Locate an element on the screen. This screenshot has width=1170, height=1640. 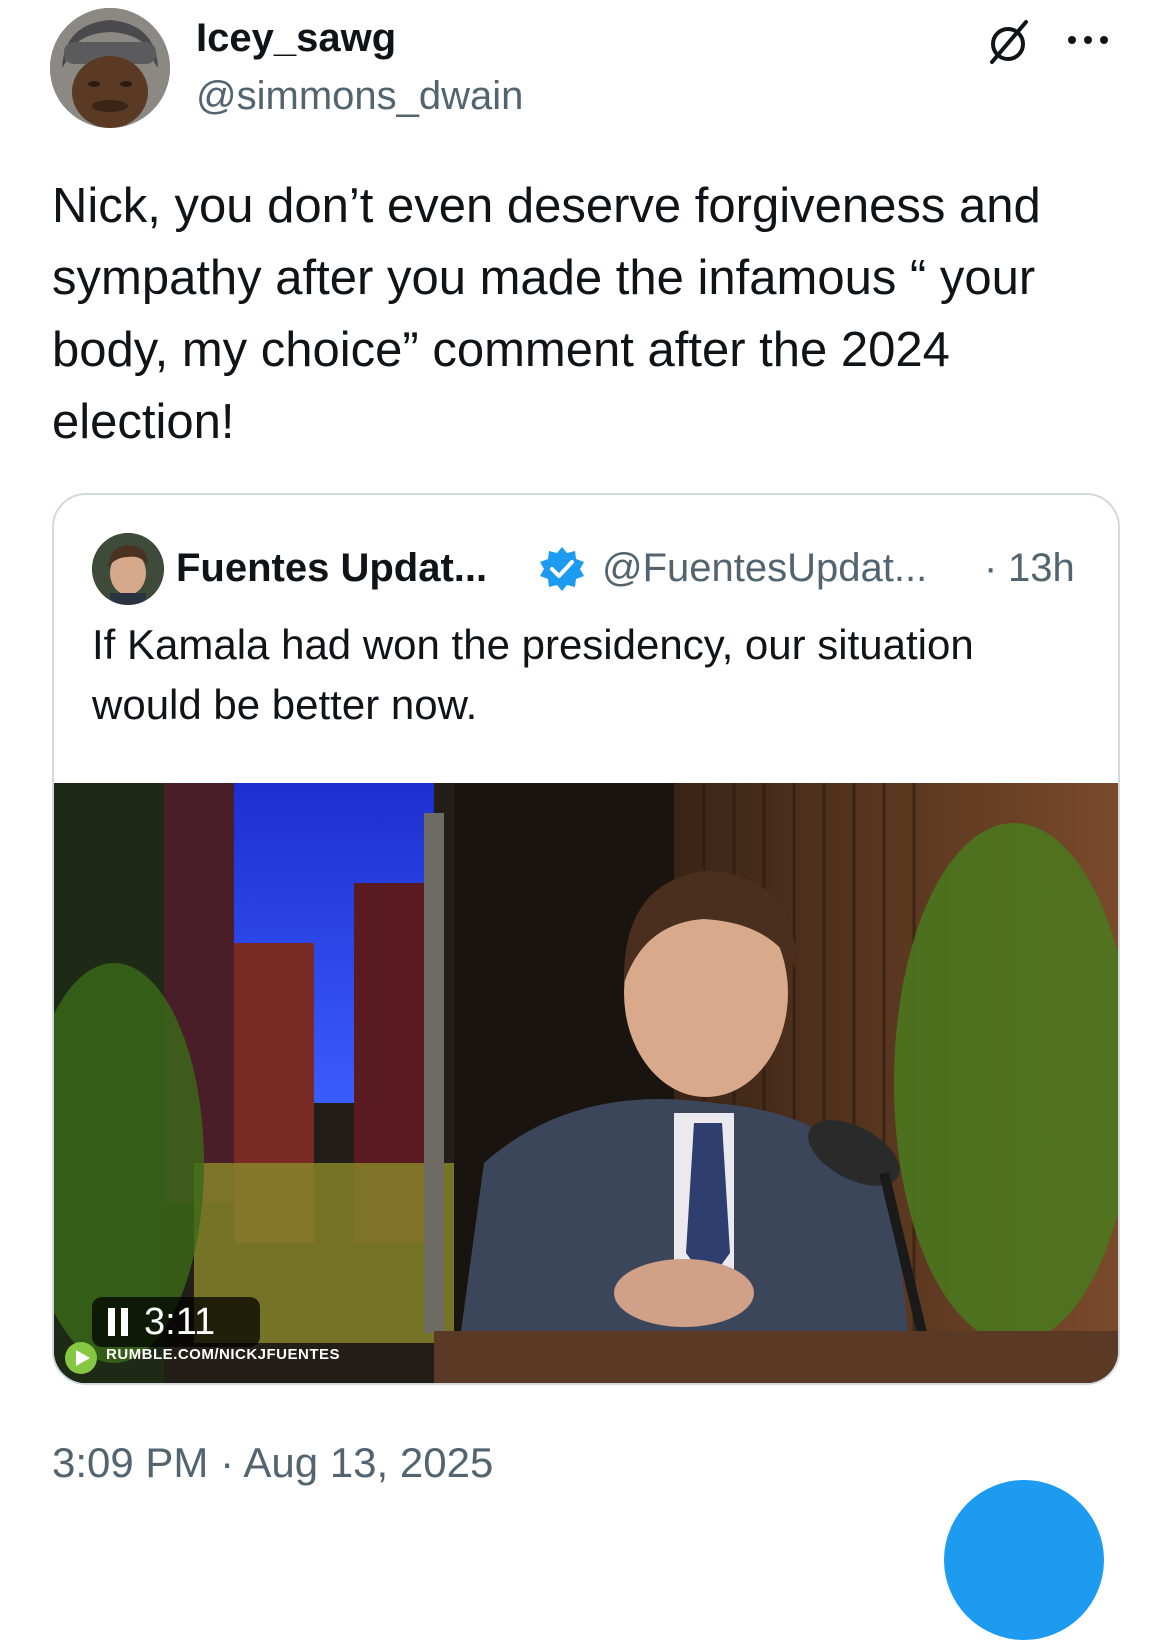
tweet-timestamp: 3:09 PM · Aug 13, 2025 is located at coordinates (272, 1463).